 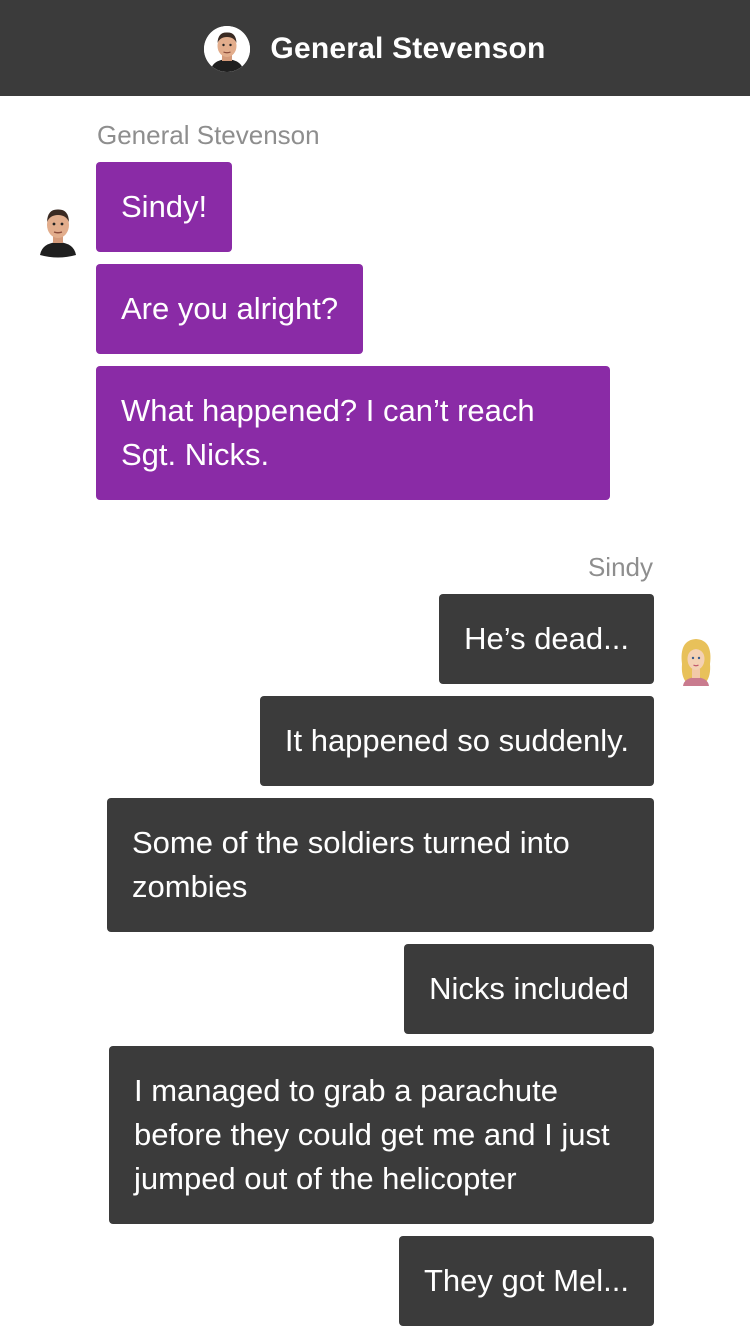 I want to click on outgoing-message: It happened so suddenly., so click(x=456, y=741).